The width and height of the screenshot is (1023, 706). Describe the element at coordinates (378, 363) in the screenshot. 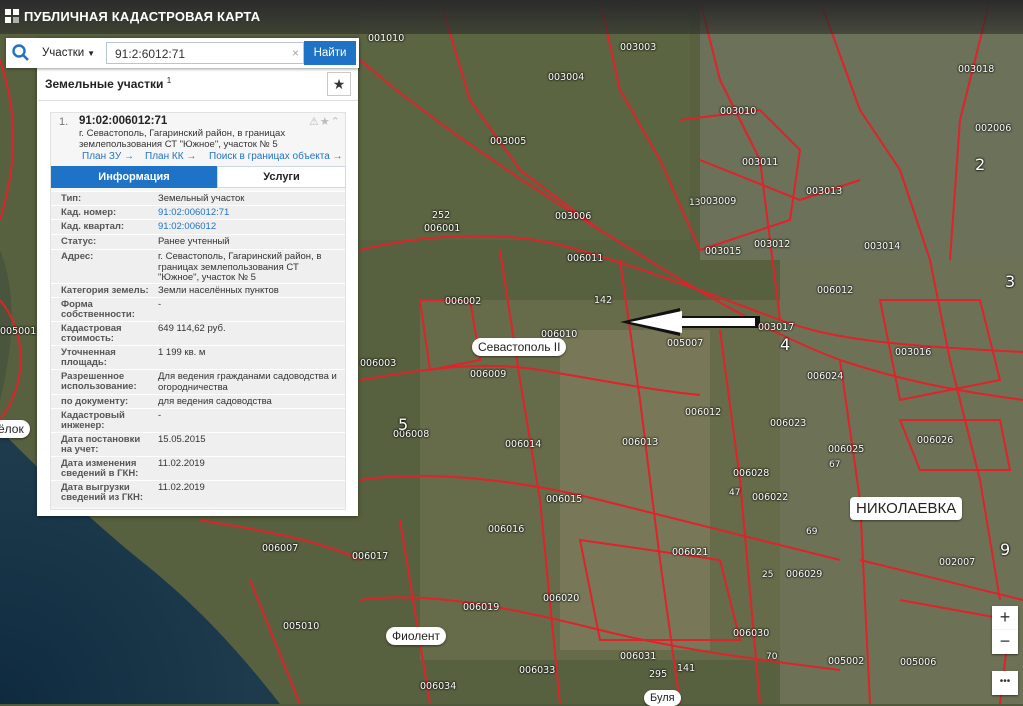

I see `parcel-number-label: 006003` at that location.